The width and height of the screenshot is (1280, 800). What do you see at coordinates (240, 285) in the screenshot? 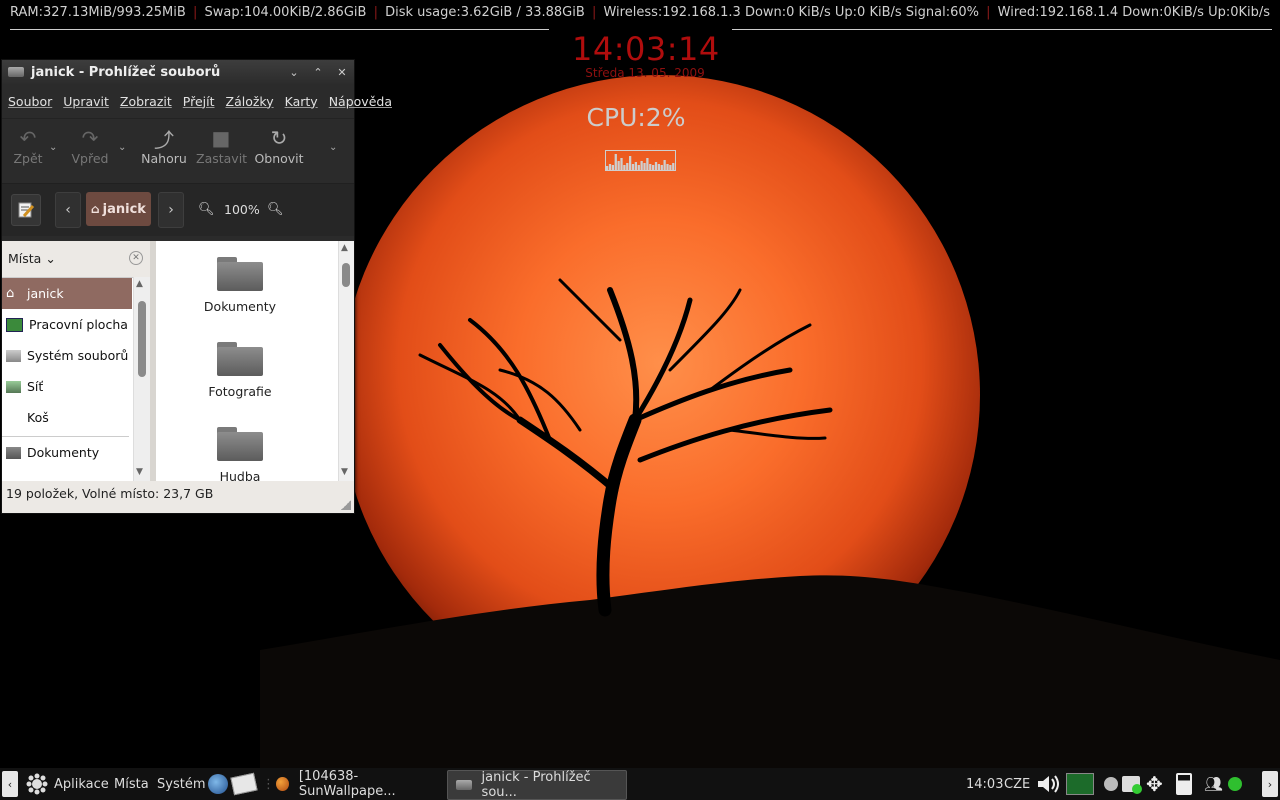
I see `file-item-documents: Dokumenty` at bounding box center [240, 285].